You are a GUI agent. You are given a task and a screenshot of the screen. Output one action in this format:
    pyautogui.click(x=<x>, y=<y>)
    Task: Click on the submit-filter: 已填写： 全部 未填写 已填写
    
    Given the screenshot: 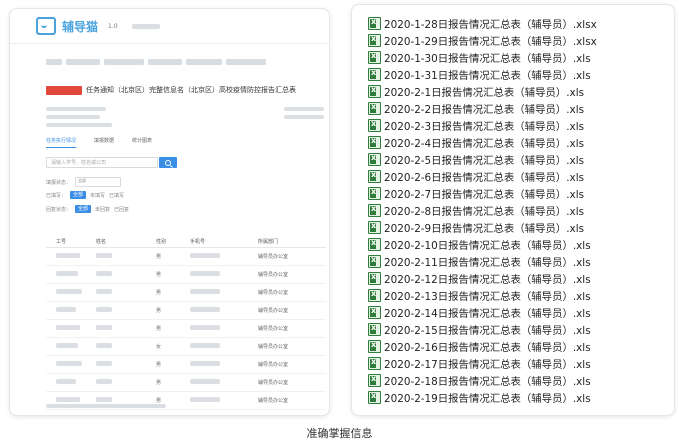 What is the action you would take?
    pyautogui.click(x=85, y=195)
    